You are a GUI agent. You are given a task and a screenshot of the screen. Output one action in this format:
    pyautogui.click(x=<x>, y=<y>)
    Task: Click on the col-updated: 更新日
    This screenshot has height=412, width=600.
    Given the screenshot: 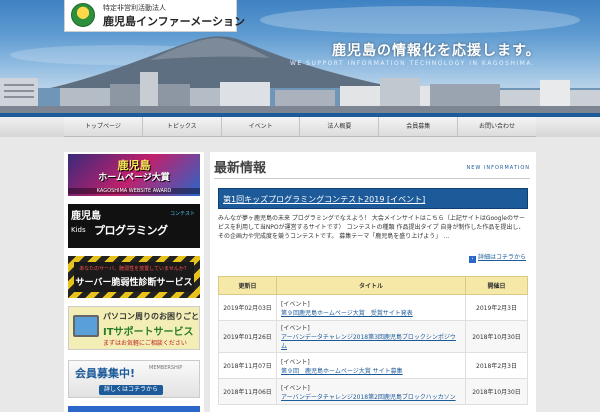 What is the action you would take?
    pyautogui.click(x=247, y=285)
    